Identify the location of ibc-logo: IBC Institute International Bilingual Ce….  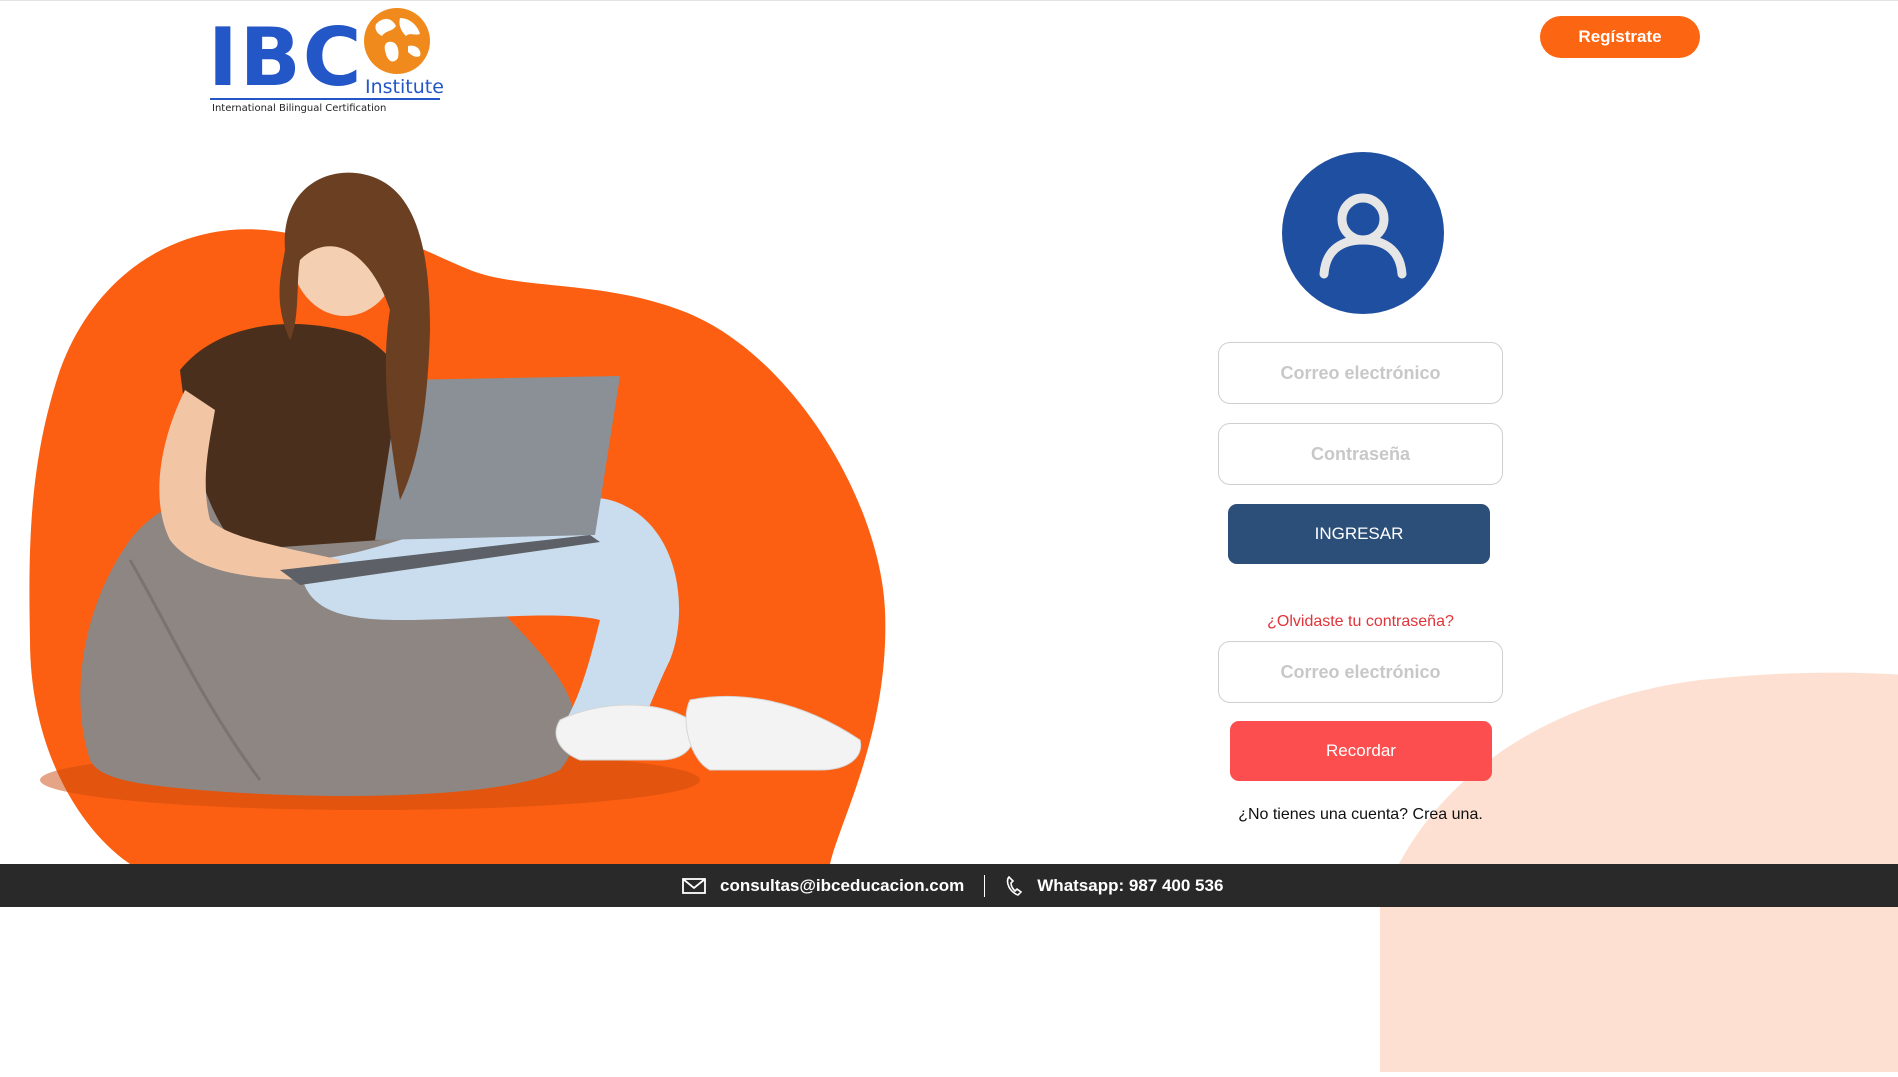
(326, 62).